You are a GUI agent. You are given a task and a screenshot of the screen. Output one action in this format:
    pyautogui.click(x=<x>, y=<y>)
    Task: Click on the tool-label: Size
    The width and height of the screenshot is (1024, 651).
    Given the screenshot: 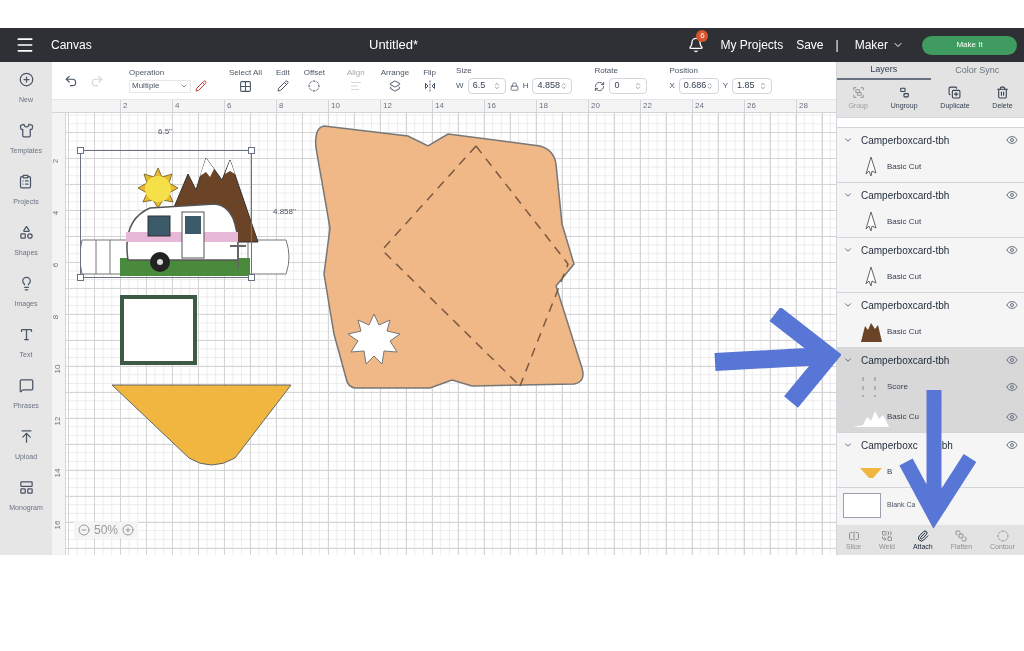 What is the action you would take?
    pyautogui.click(x=464, y=71)
    